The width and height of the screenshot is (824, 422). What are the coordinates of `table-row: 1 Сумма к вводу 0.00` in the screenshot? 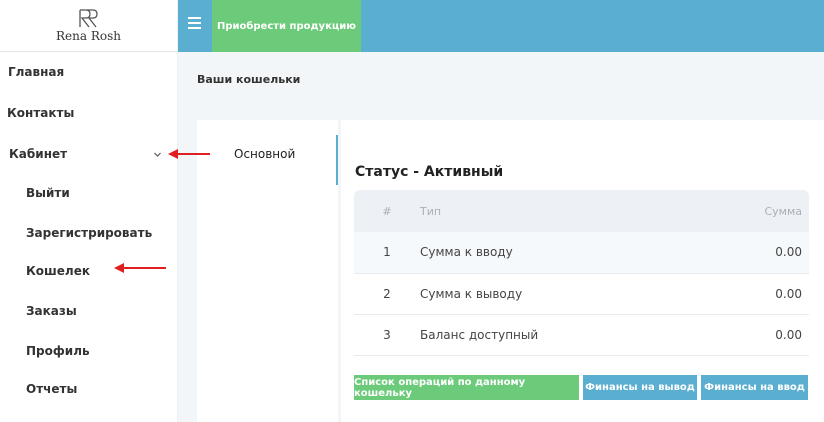 It's located at (581, 253).